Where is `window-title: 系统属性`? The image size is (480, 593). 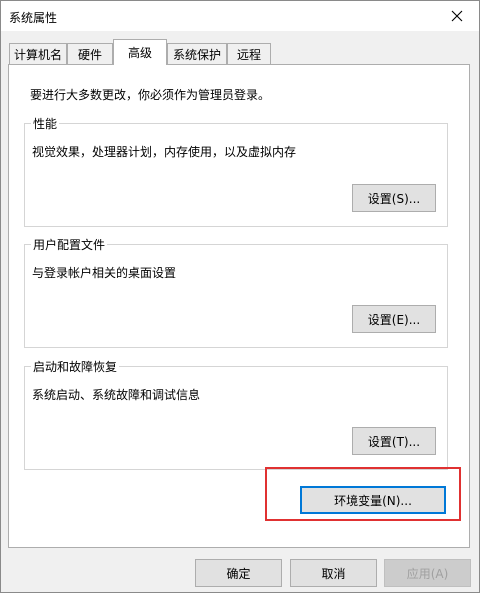 window-title: 系统属性 is located at coordinates (33, 18).